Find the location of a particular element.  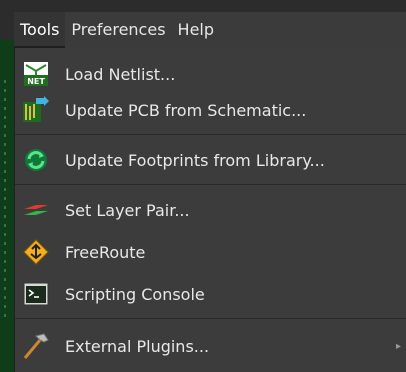

menu-item-label: Scripting Console is located at coordinates (135, 294).